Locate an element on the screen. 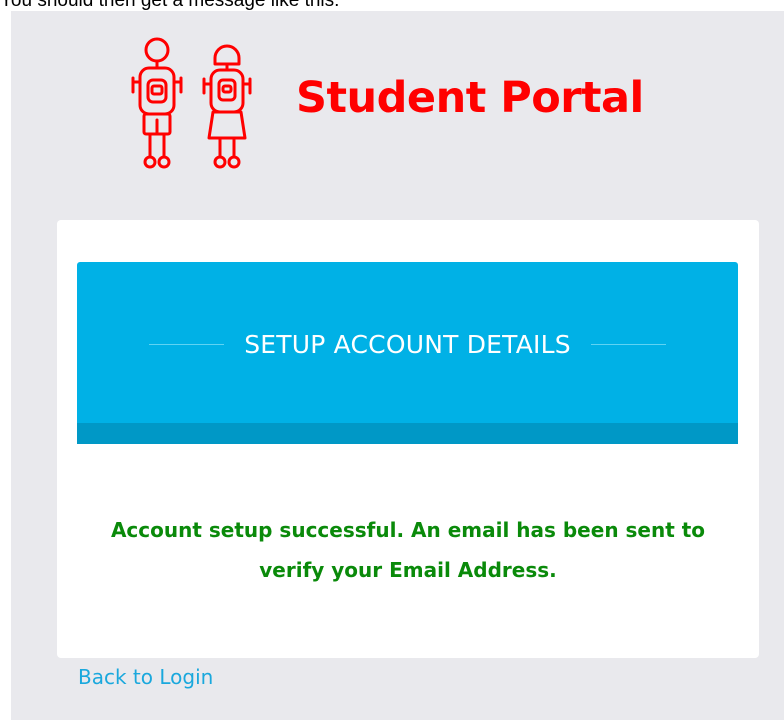 The height and width of the screenshot is (720, 784). portal-title: Student Portal is located at coordinates (470, 98).